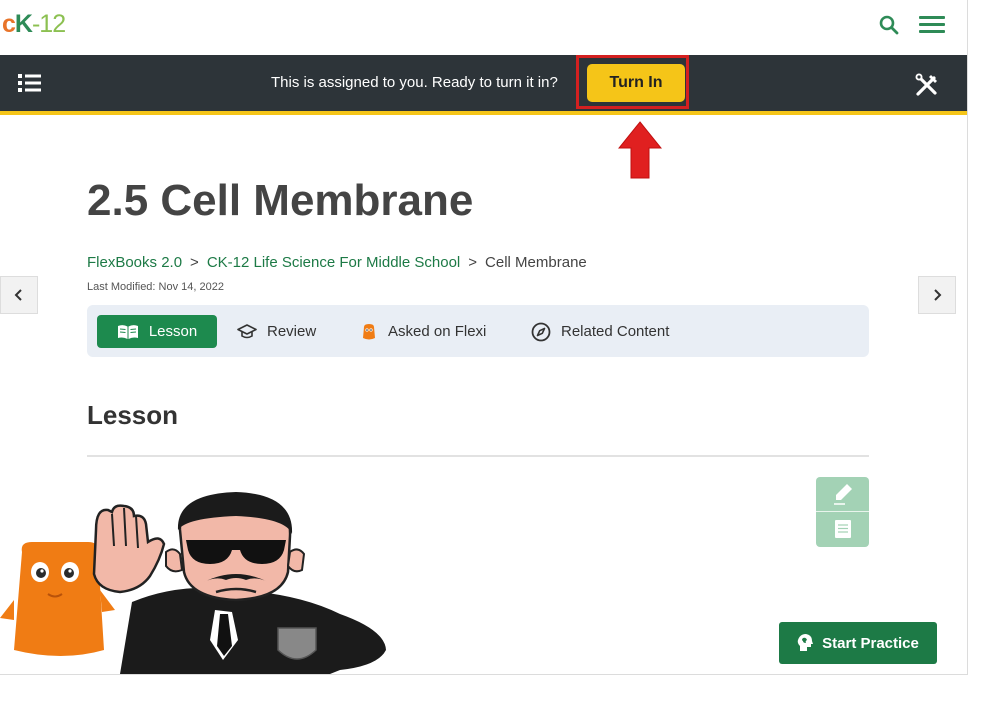 The height and width of the screenshot is (715, 985). What do you see at coordinates (478, 456) in the screenshot?
I see `section-divider` at bounding box center [478, 456].